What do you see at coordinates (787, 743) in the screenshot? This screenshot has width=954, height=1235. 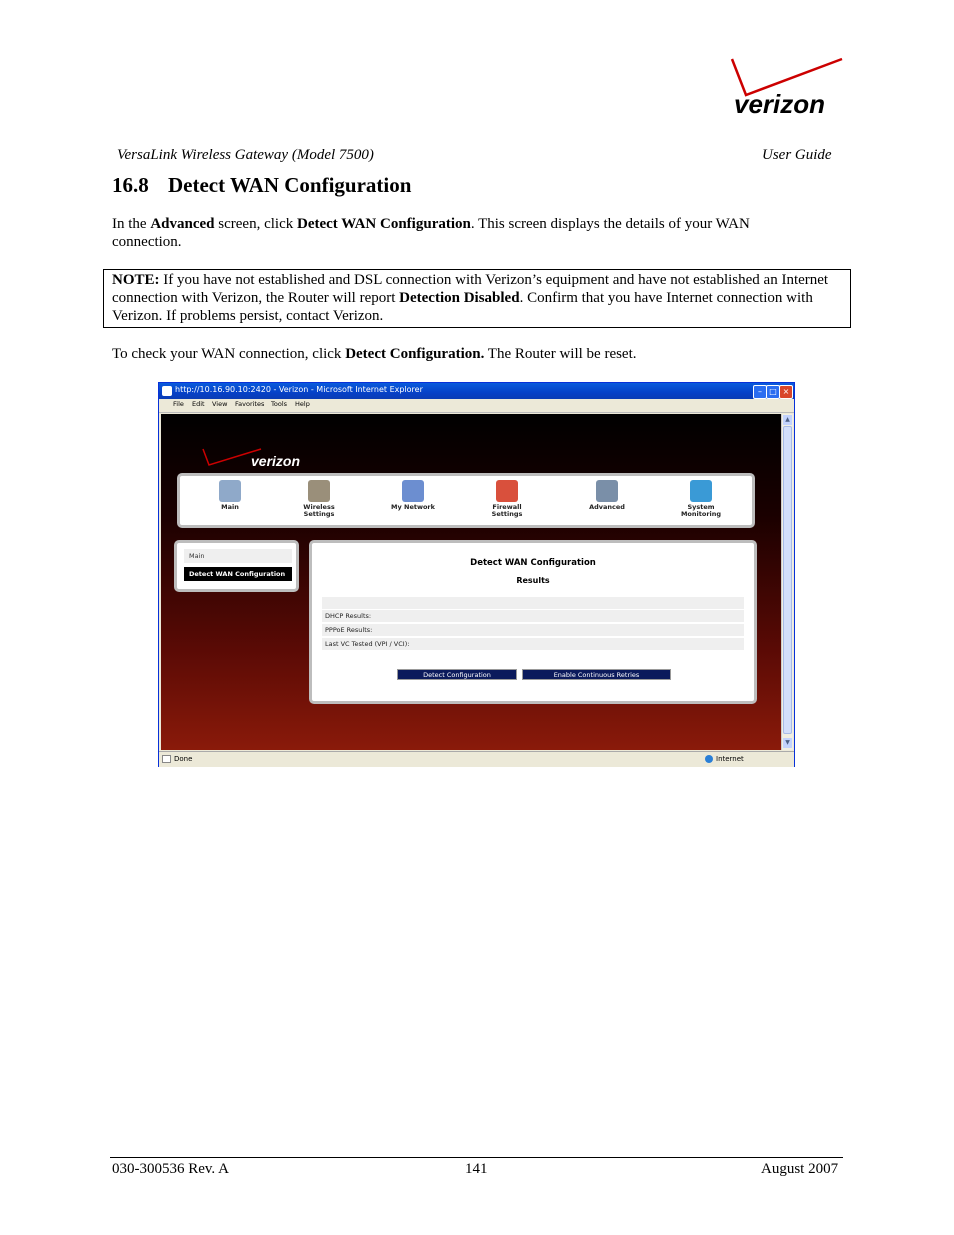 I see `scroll-down-icon: ▼` at bounding box center [787, 743].